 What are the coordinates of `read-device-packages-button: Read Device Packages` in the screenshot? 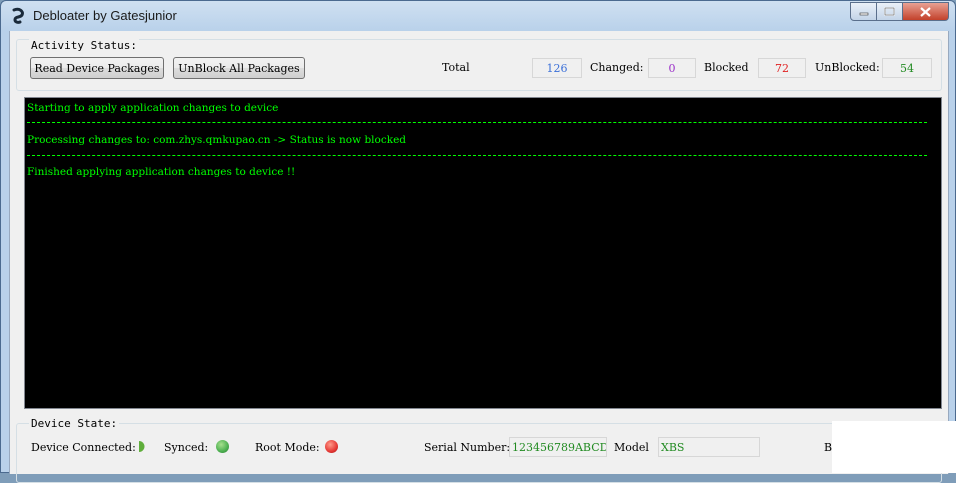 It's located at (97, 68).